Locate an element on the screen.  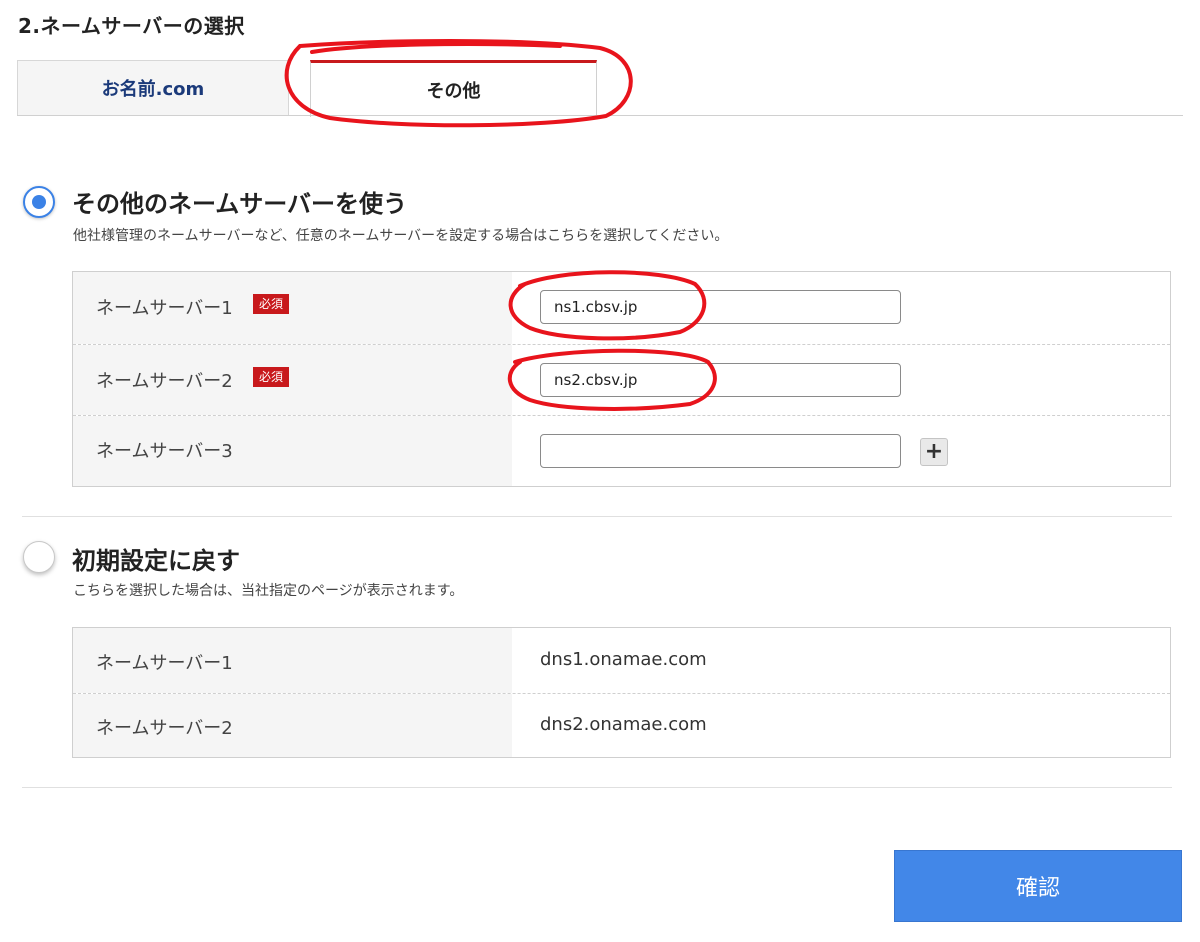
table-row: ネームサーバー3 + is located at coordinates (621, 450).